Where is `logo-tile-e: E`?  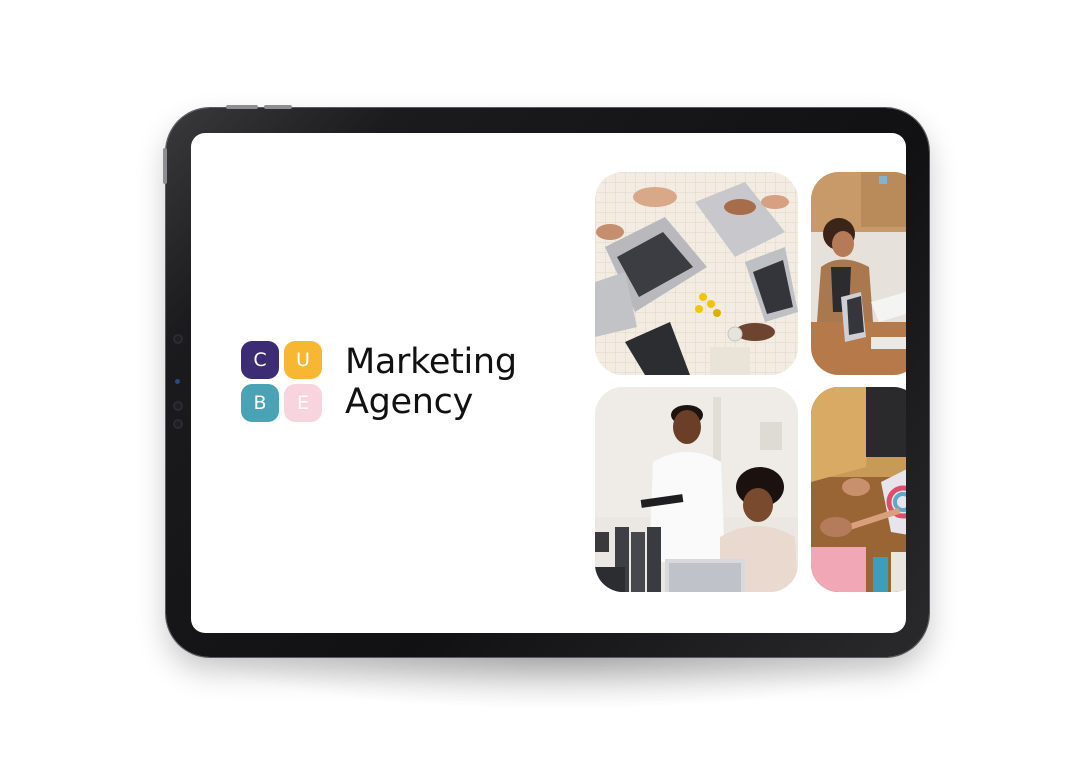
logo-tile-e: E is located at coordinates (303, 403).